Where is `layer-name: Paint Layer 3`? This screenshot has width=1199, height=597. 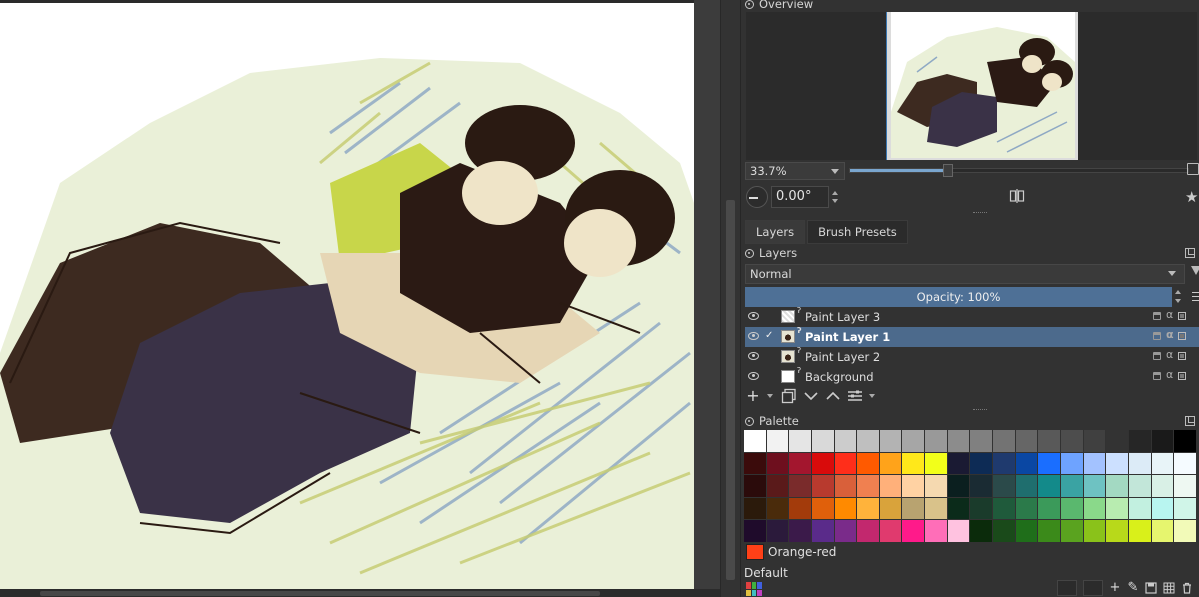 layer-name: Paint Layer 3 is located at coordinates (842, 317).